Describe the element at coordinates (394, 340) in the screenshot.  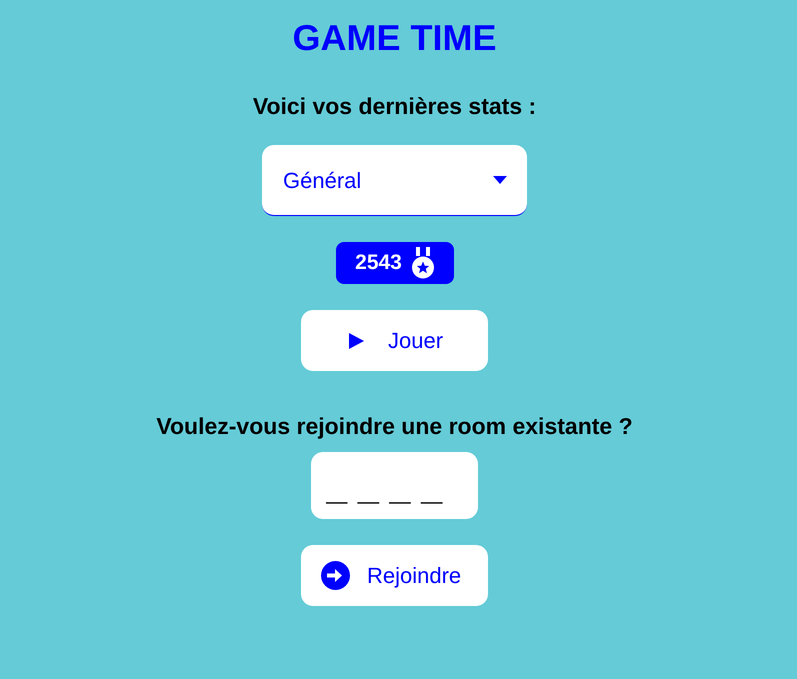
I see `play-button: Jouer` at that location.